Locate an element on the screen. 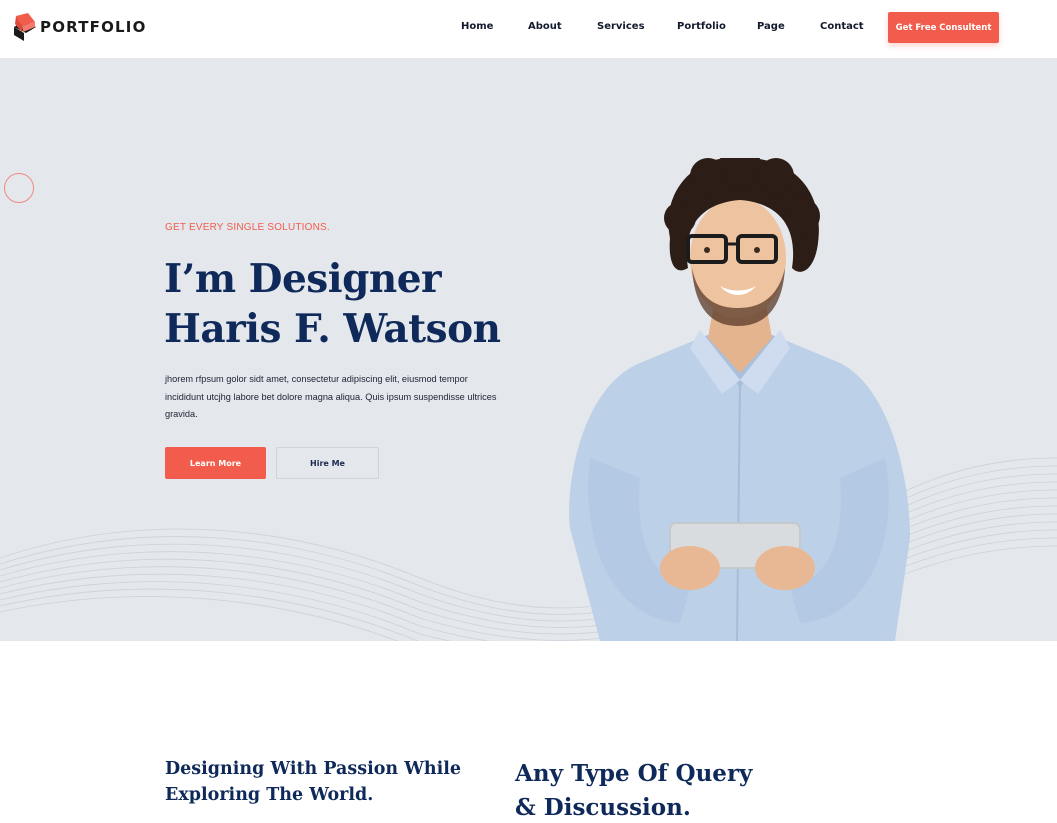 Image resolution: width=1057 pixels, height=823 pixels. nav-services: Services is located at coordinates (621, 26).